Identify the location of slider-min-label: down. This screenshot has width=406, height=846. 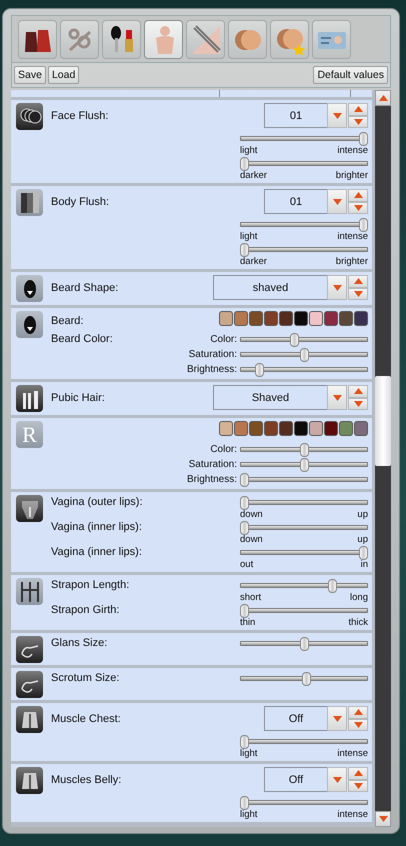
(251, 540).